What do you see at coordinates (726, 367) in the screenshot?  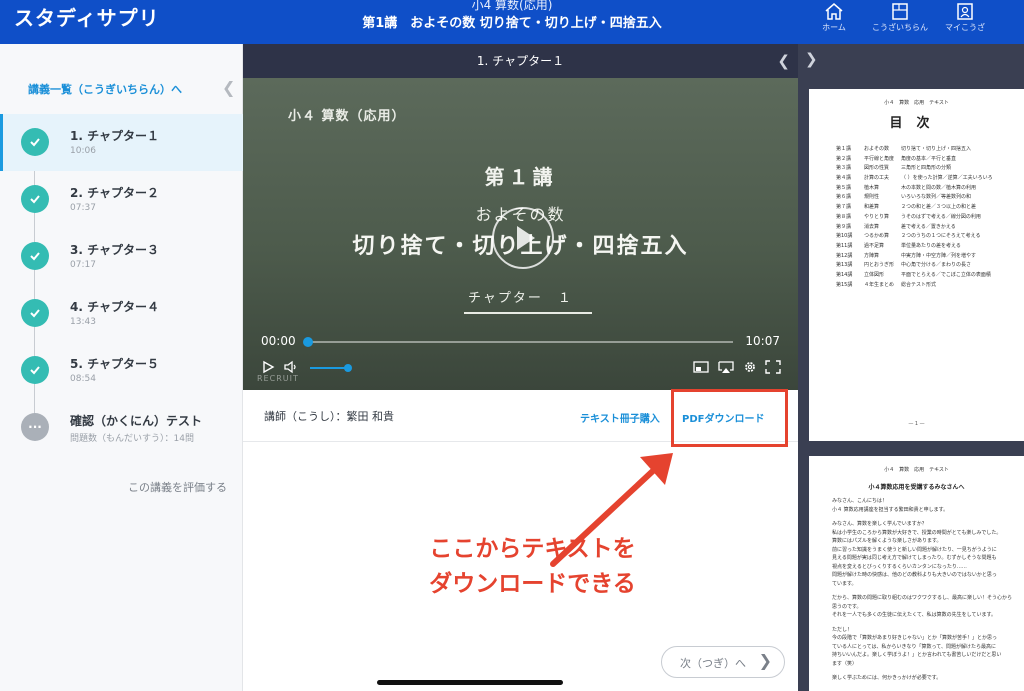 I see `airplay-icon` at bounding box center [726, 367].